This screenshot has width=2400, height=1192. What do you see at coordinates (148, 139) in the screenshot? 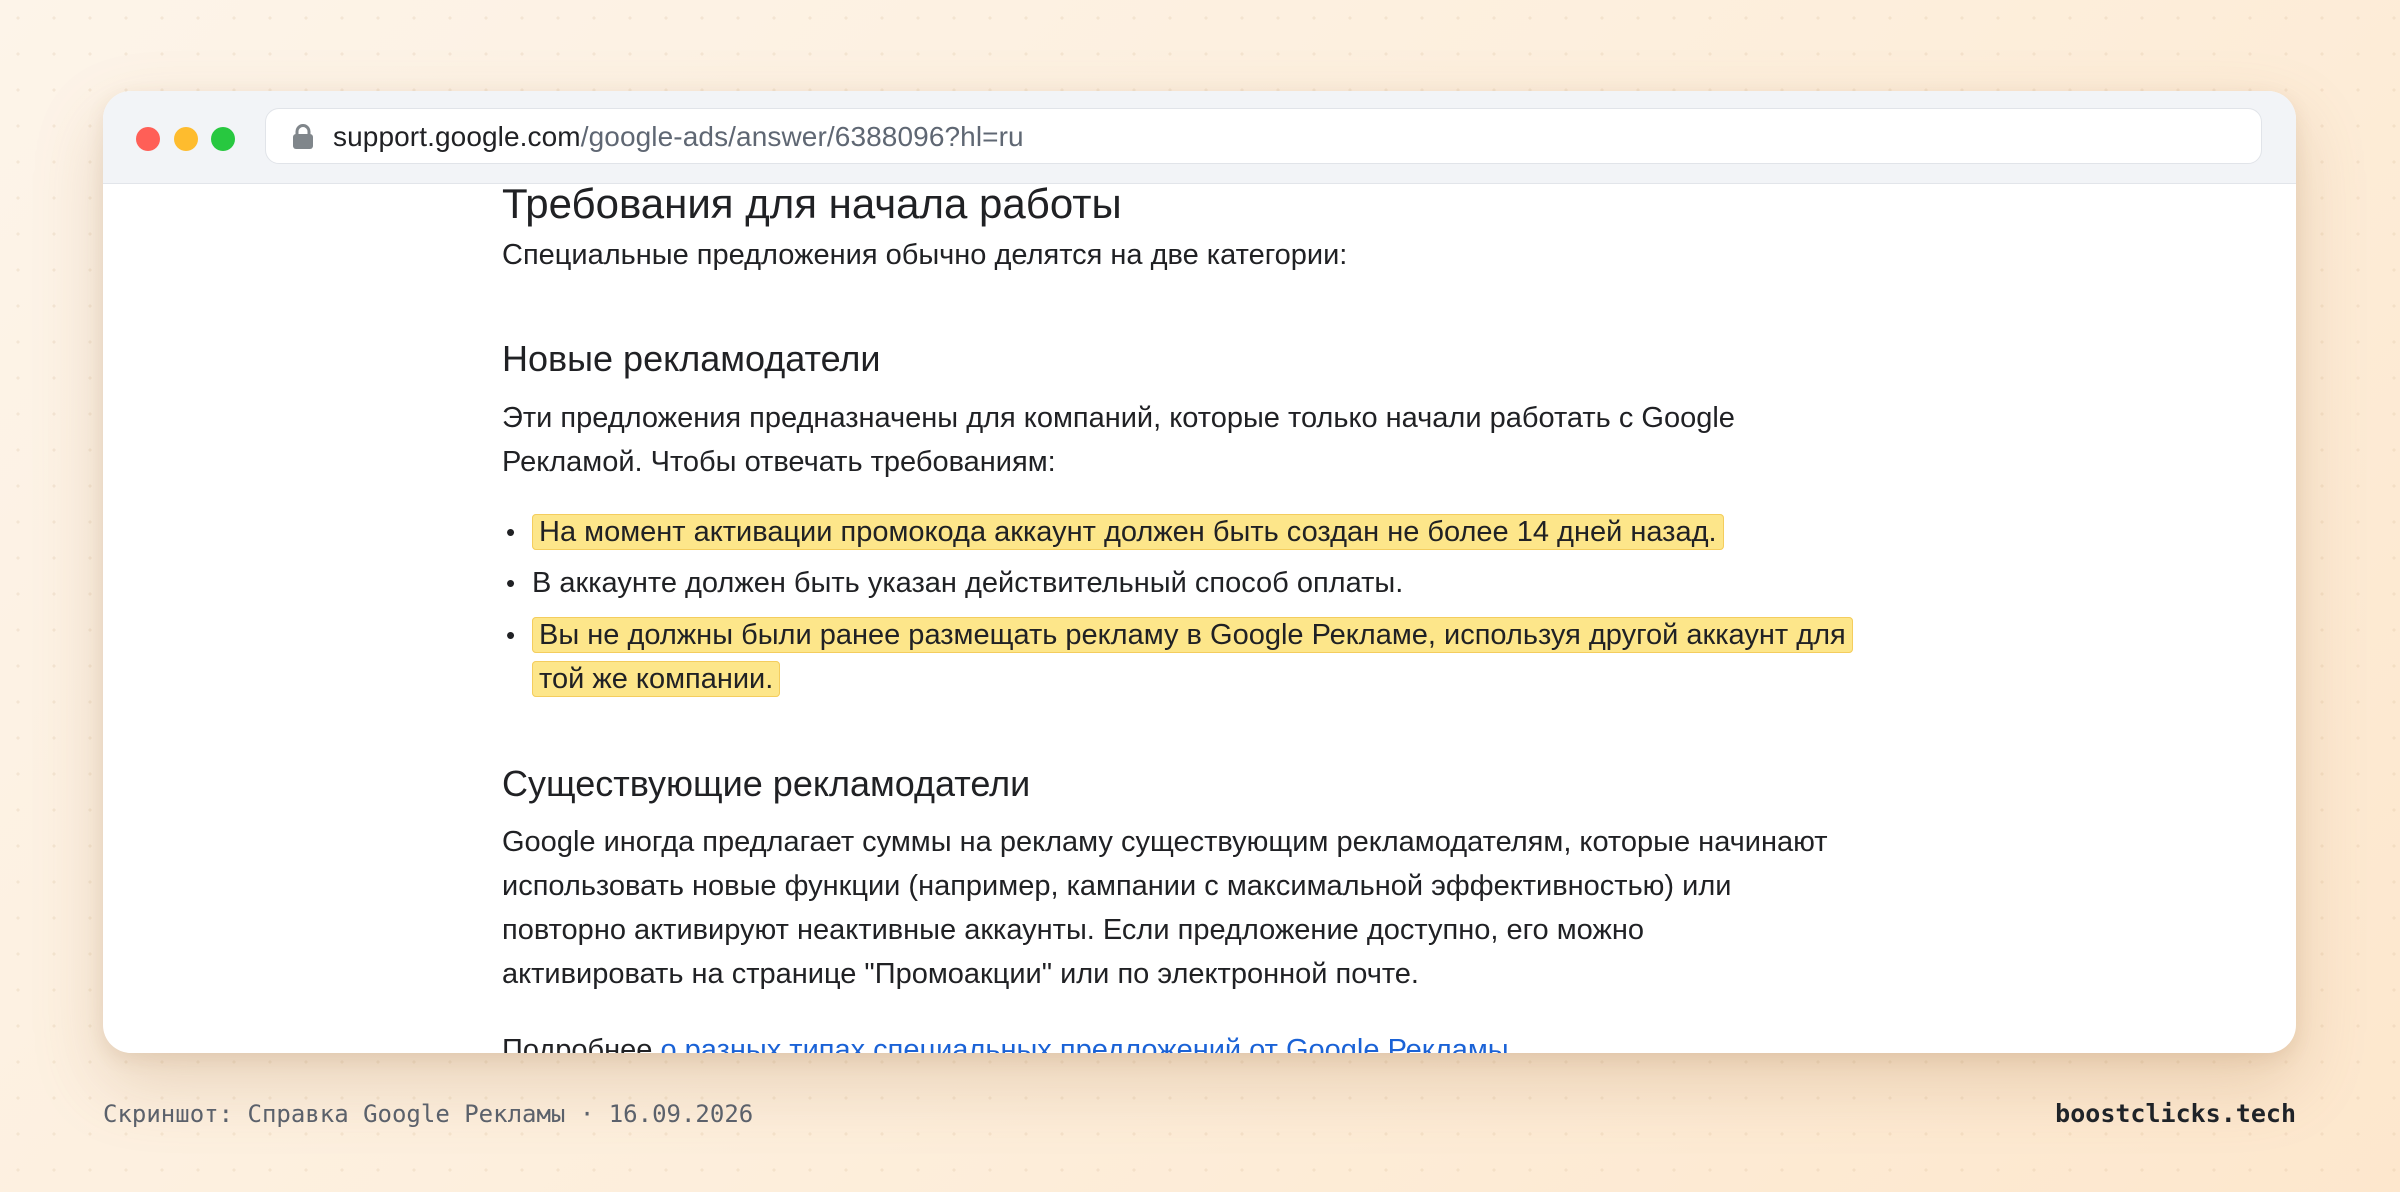
I see `close-window-button` at bounding box center [148, 139].